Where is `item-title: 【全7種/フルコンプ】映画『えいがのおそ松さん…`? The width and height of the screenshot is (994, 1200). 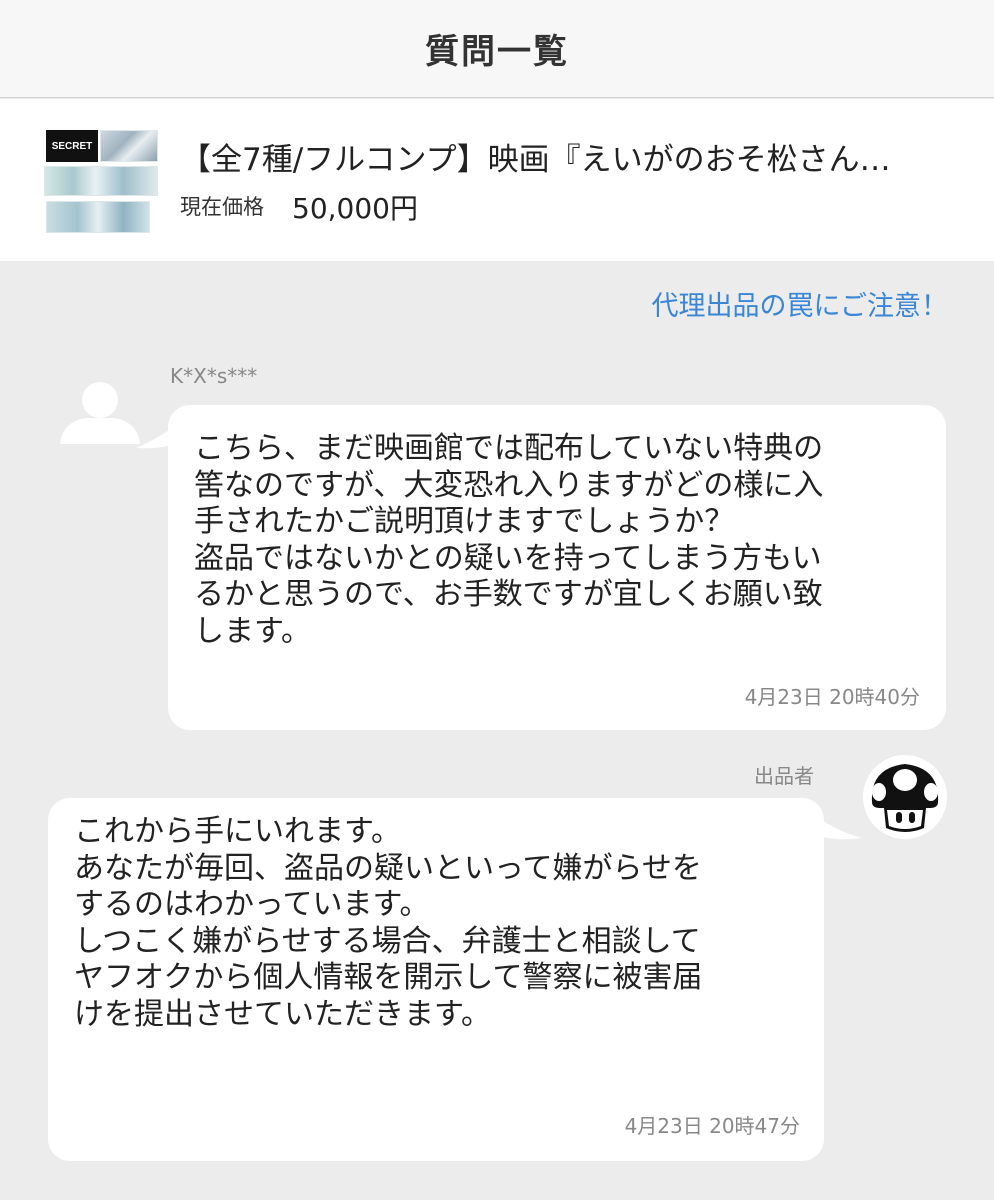 item-title: 【全7種/フルコンプ】映画『えいがのおそ松さん… is located at coordinates (570, 156).